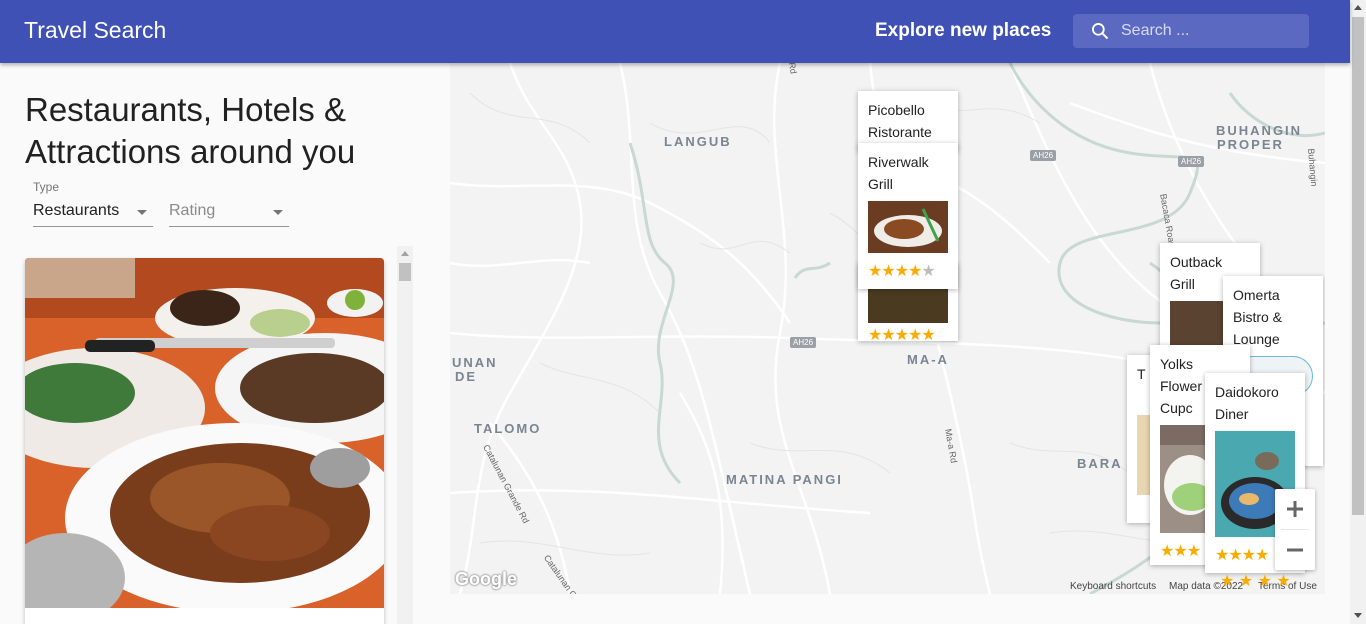  I want to click on zoom-control, so click(1295, 529).